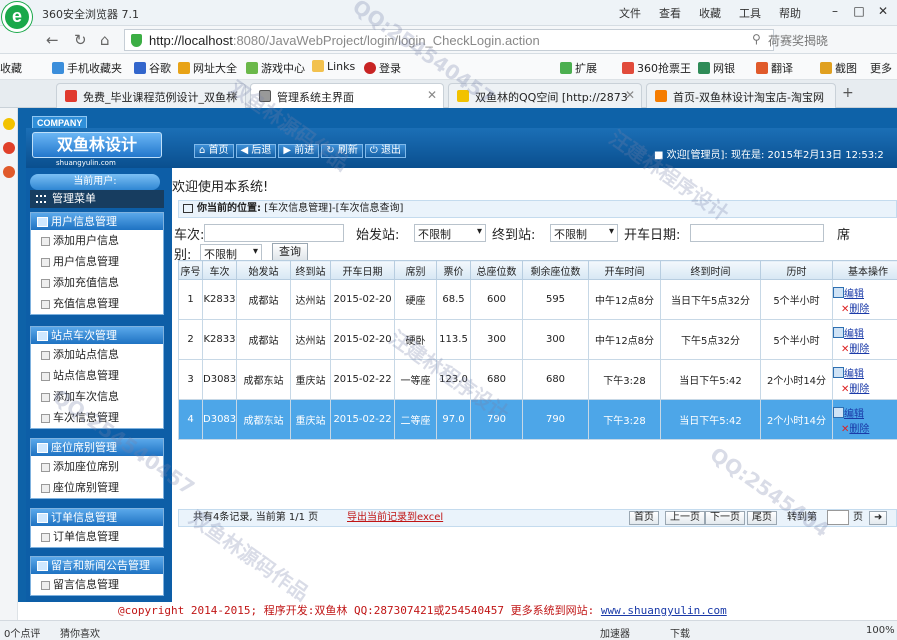  Describe the element at coordinates (762, 518) in the screenshot. I see `last-page-button: 尾页` at that location.